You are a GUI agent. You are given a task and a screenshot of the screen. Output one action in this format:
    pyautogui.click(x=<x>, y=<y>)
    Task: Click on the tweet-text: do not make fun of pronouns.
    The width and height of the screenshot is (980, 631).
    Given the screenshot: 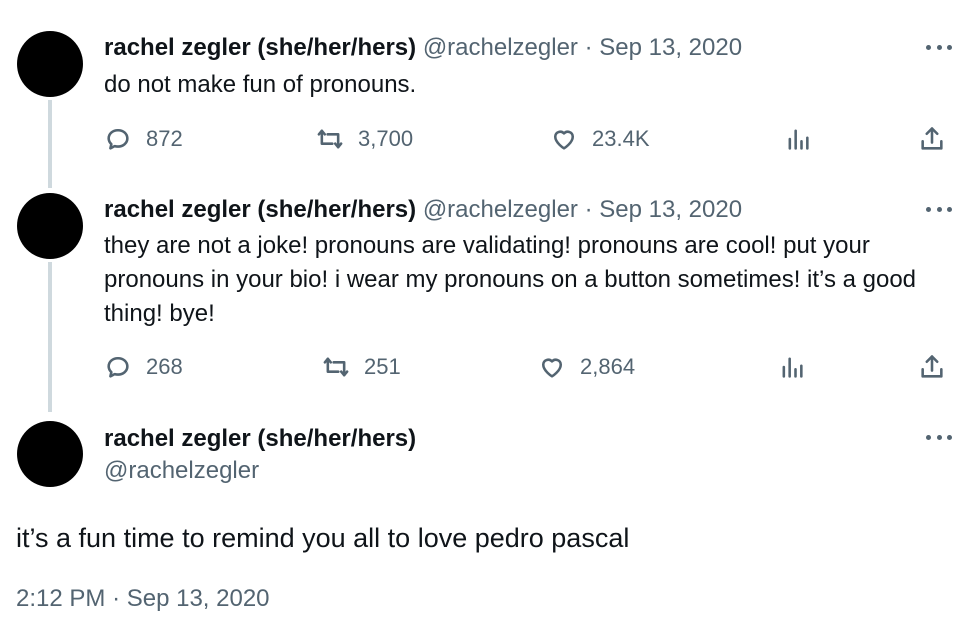 What is the action you would take?
    pyautogui.click(x=260, y=84)
    